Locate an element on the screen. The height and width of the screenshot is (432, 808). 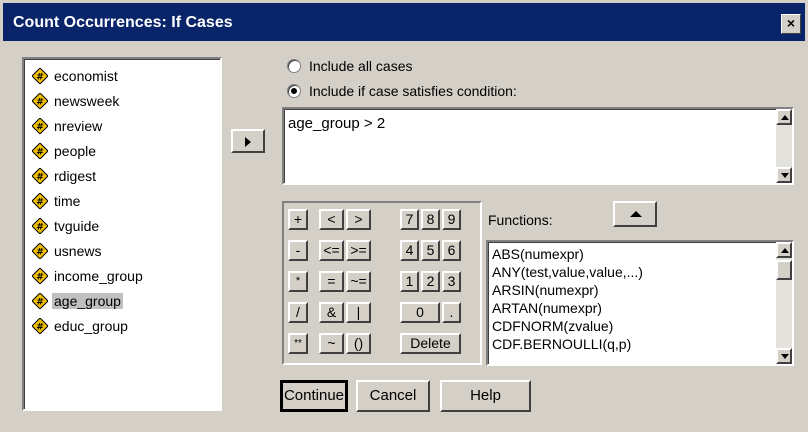
scroll-thumb is located at coordinates (784, 270).